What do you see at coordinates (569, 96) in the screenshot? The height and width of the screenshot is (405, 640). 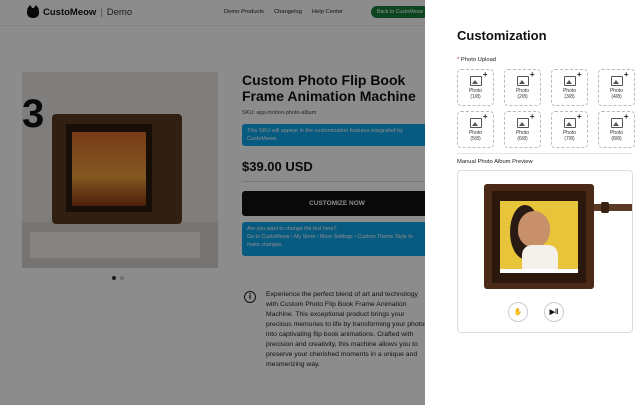 I see `photo-slot-index: (3/8)` at bounding box center [569, 96].